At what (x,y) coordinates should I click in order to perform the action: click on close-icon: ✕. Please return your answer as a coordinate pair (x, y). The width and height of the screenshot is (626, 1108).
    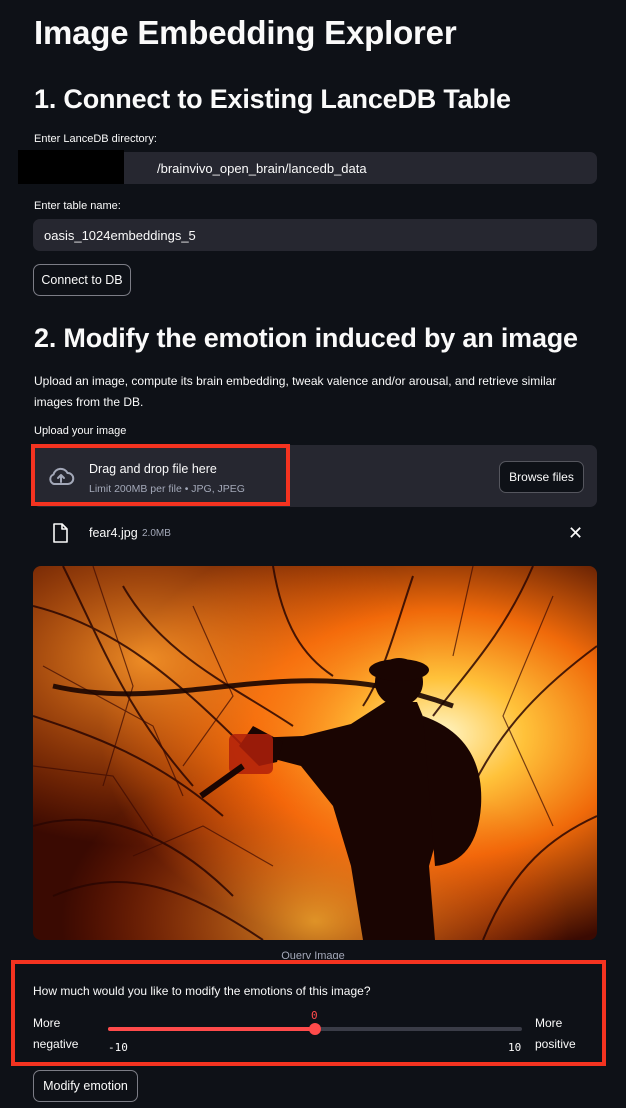
    Looking at the image, I should click on (575, 533).